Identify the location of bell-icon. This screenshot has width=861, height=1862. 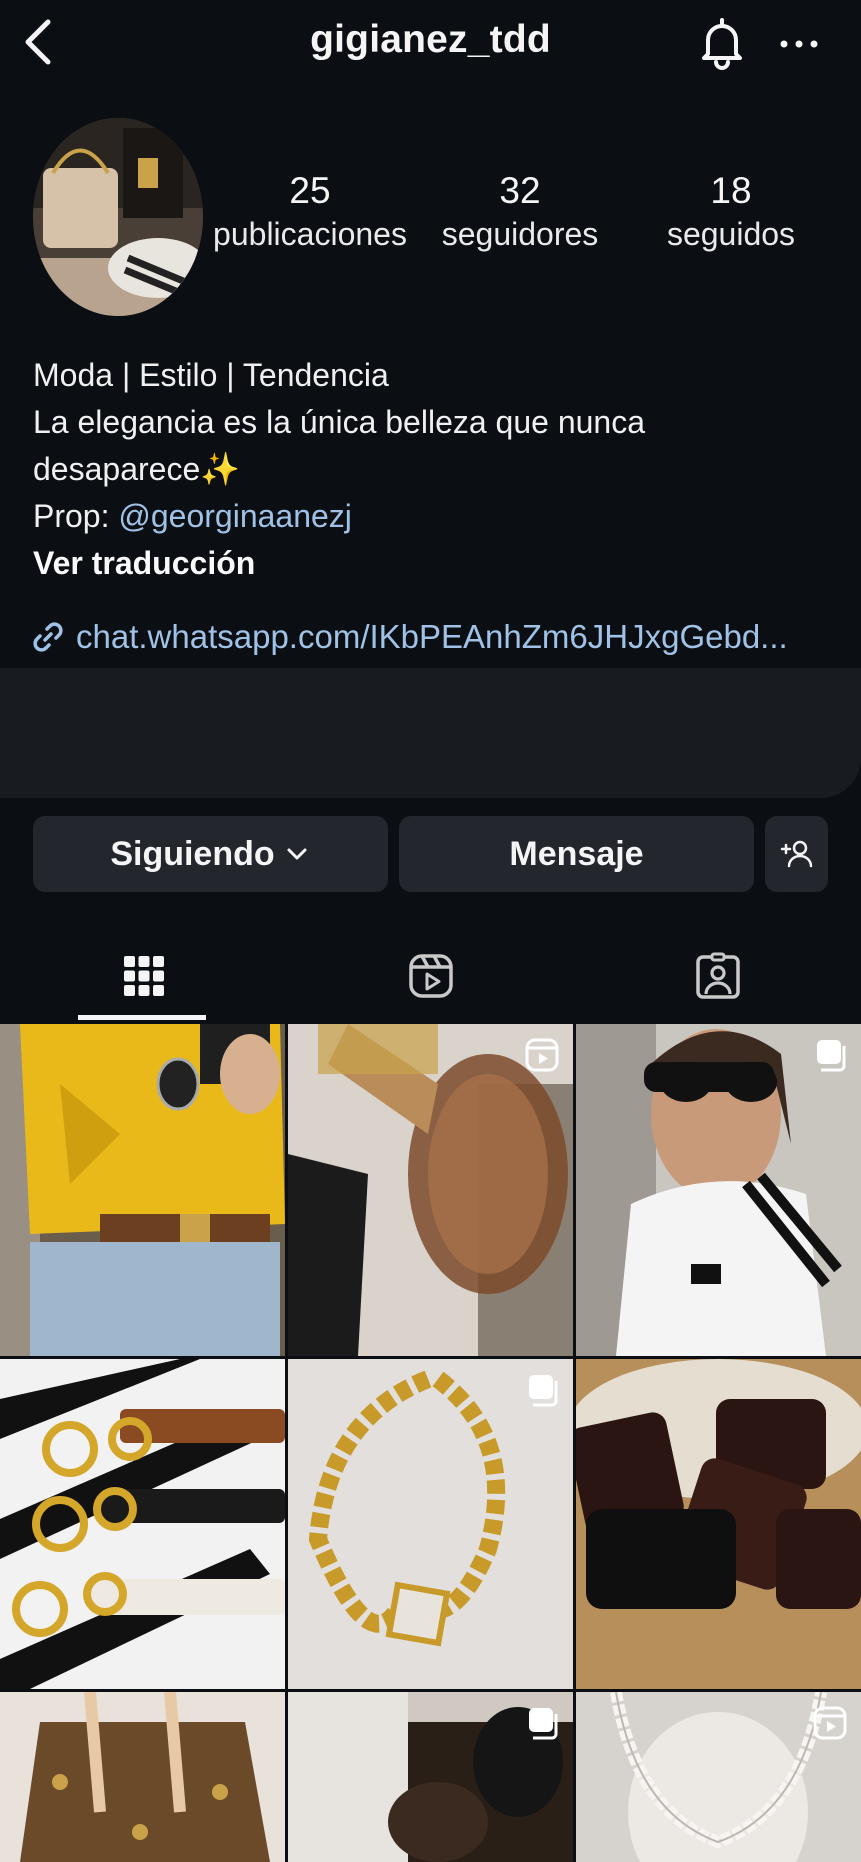
(722, 43).